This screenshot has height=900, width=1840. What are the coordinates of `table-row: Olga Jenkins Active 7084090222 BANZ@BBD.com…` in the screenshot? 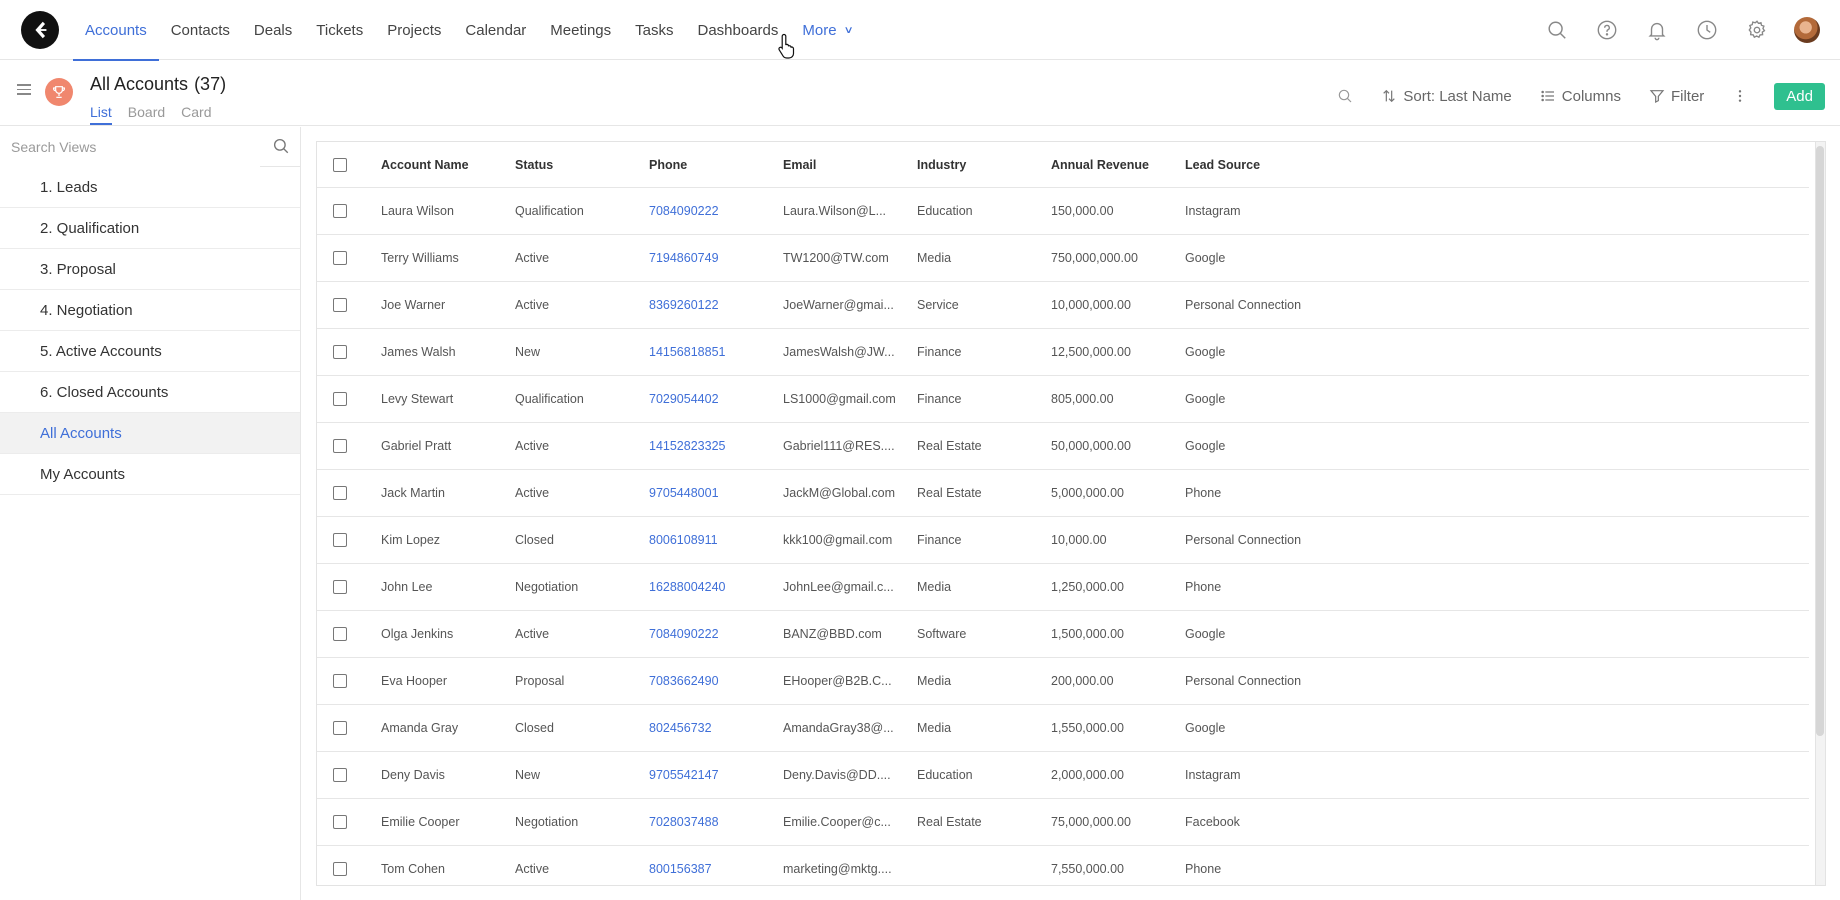 It's located at (1063, 634).